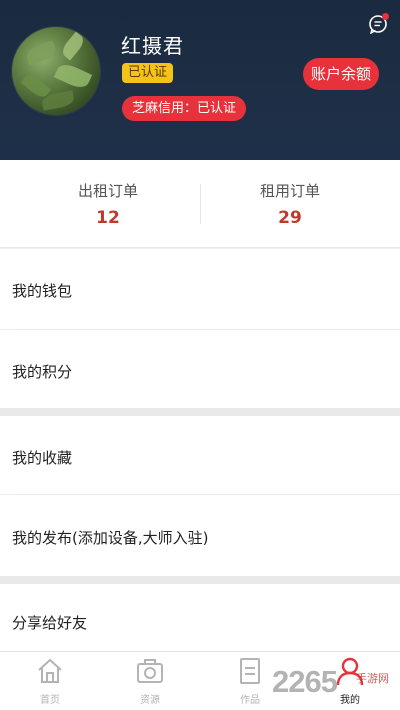  Describe the element at coordinates (290, 218) in the screenshot. I see `rental-in-orders-count: 29` at that location.